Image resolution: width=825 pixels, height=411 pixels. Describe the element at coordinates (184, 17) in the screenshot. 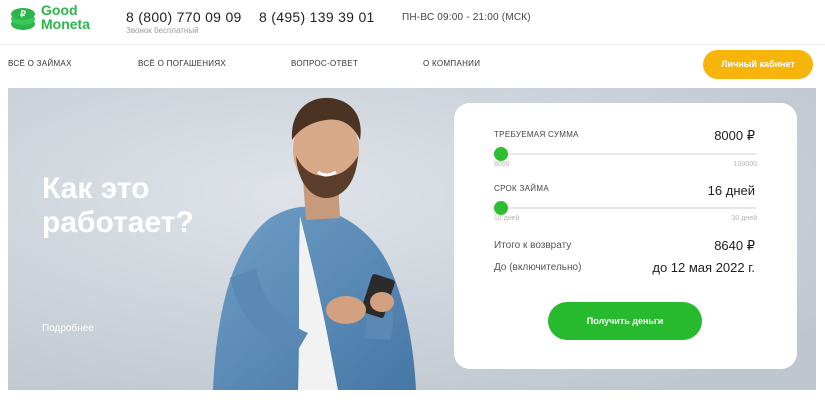

I see `phone-free: 8 (800) 770 09 09` at that location.